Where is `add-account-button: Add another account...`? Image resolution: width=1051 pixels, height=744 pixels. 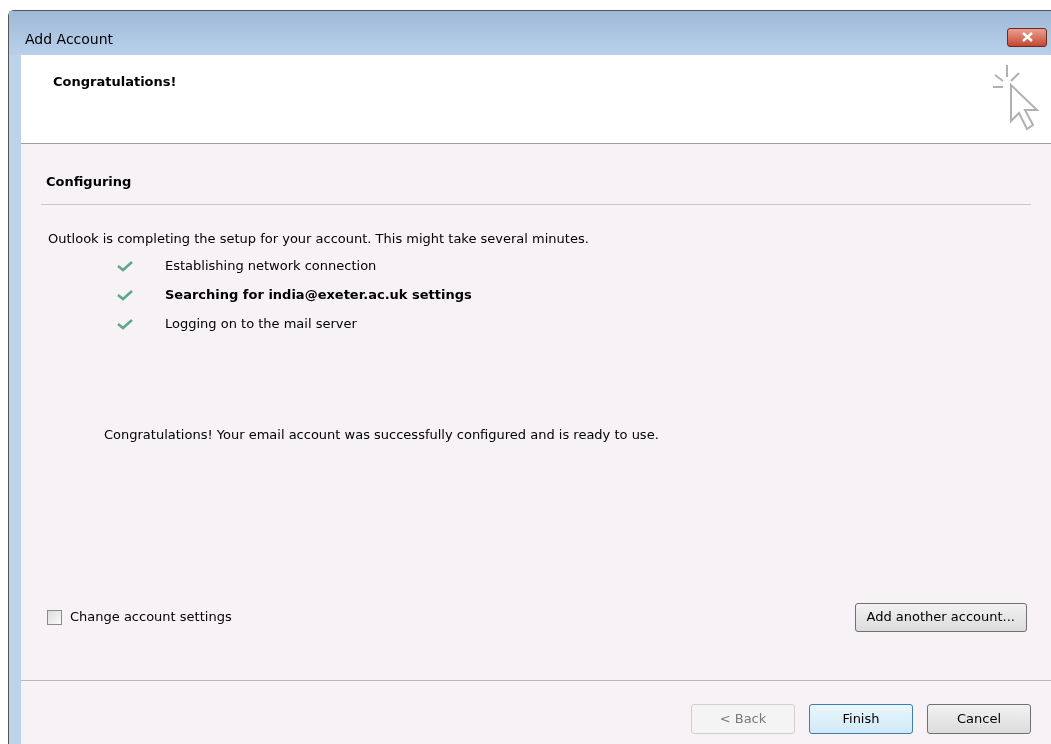
add-account-button: Add another account... is located at coordinates (940, 617).